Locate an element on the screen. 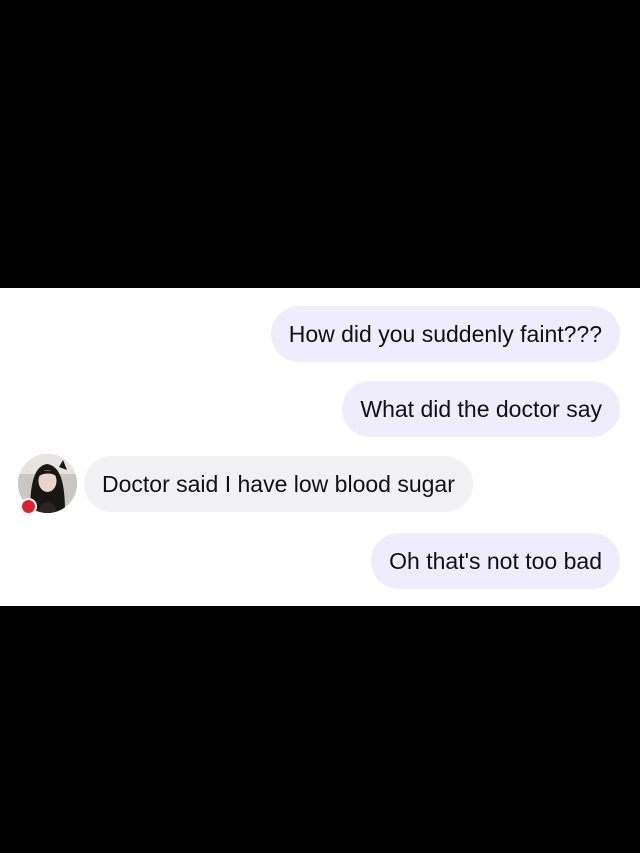  message-text: Oh that's not too bad is located at coordinates (495, 560).